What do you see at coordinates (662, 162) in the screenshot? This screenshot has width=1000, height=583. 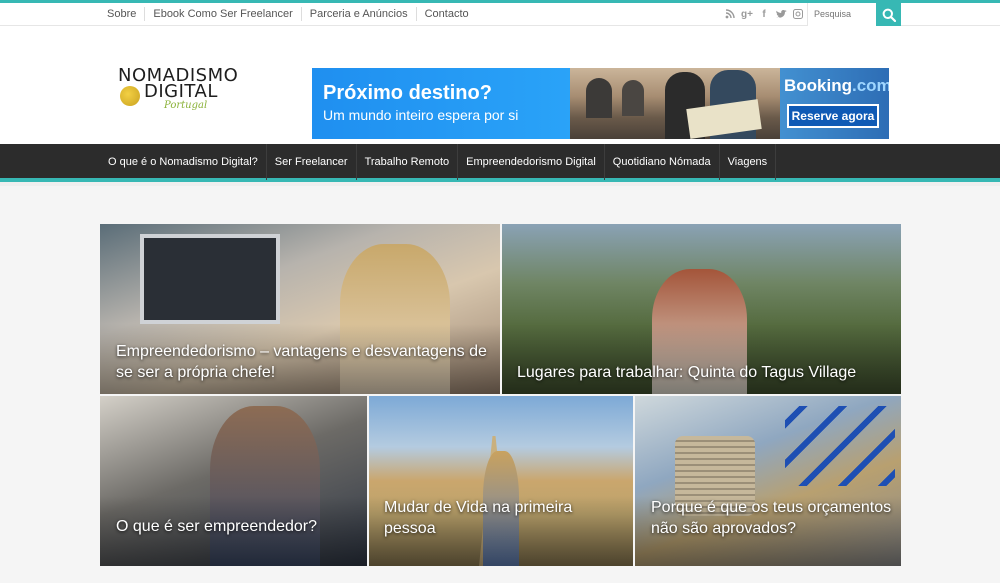 I see `nav-item-quotidiano: Quotidiano Nómada` at bounding box center [662, 162].